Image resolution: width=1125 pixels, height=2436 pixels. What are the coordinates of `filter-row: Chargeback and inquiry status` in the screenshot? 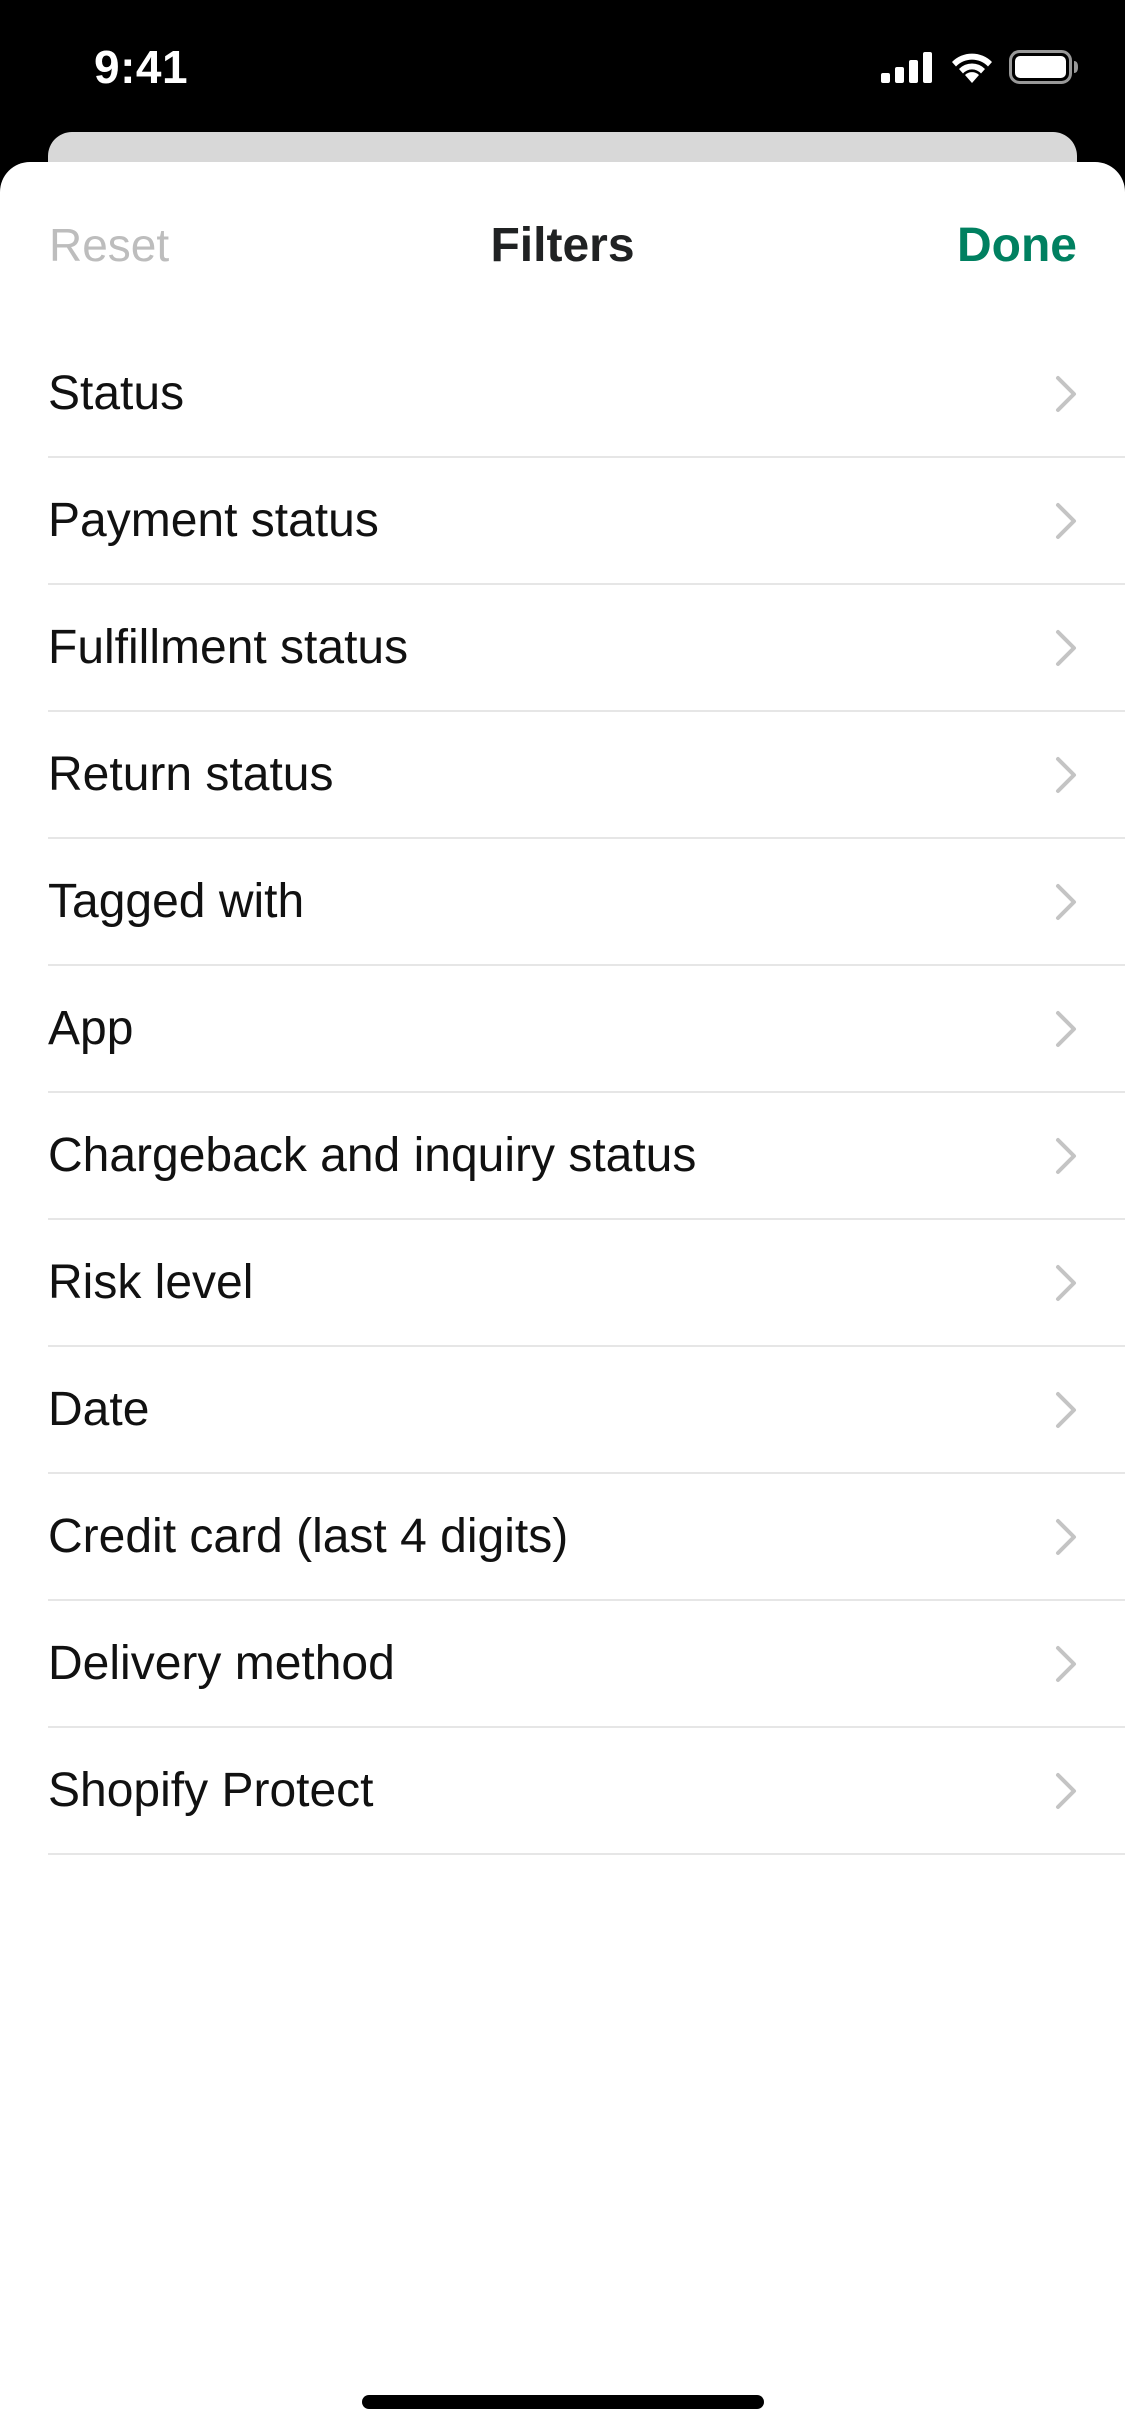 It's located at (586, 1156).